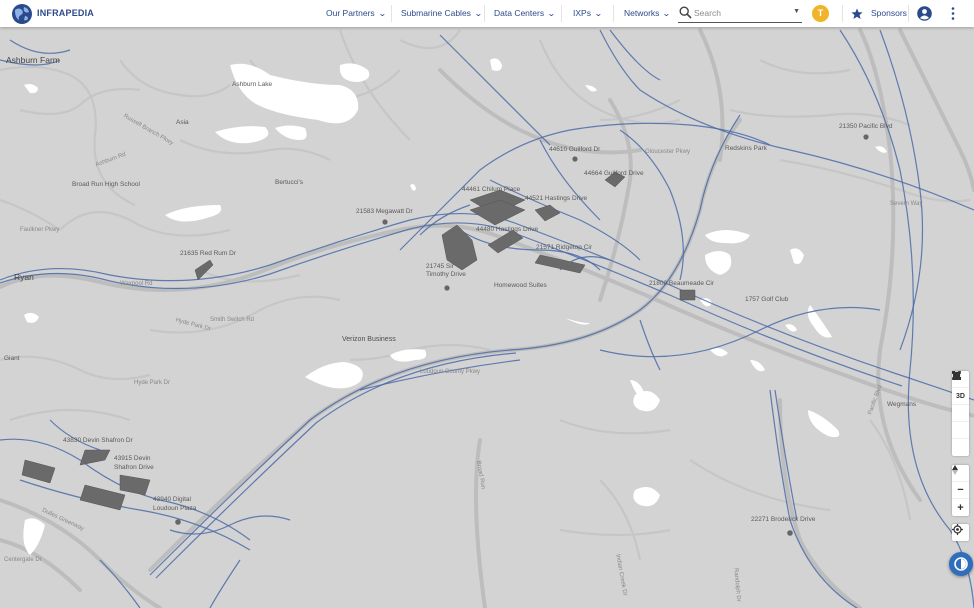 This screenshot has width=974, height=608. I want to click on nav-networks: Networks ⌄, so click(648, 13).